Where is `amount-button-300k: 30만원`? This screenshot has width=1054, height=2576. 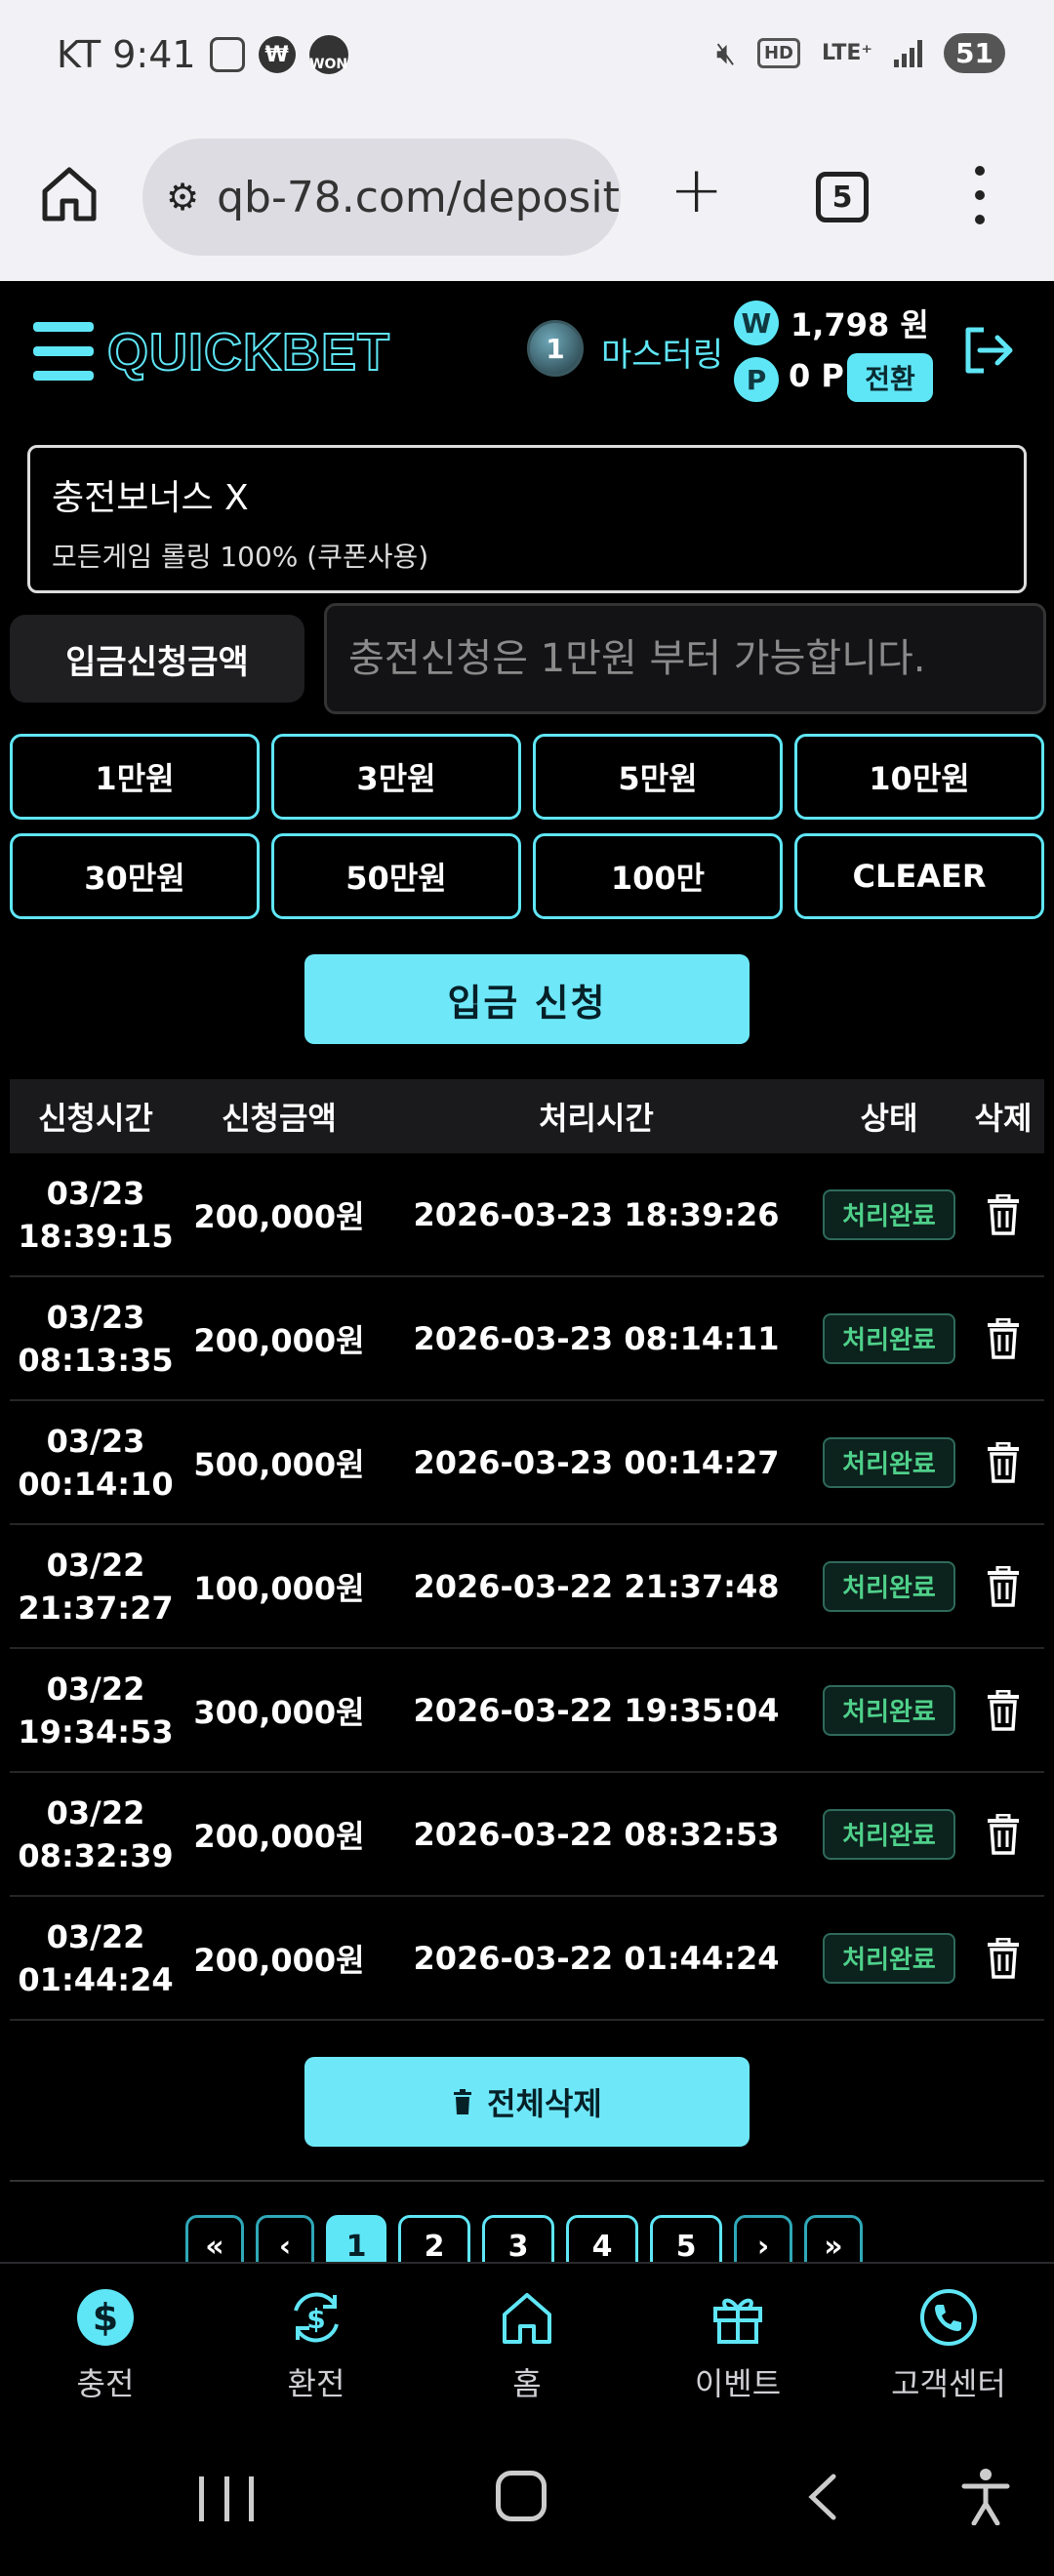
amount-button-300k: 30만원 is located at coordinates (135, 876).